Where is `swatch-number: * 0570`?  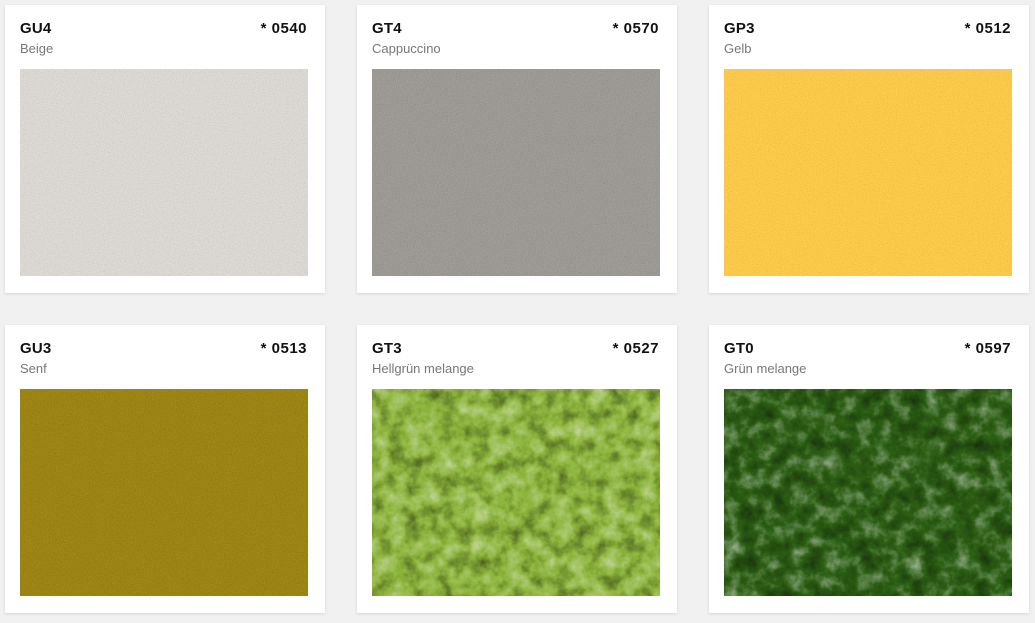
swatch-number: * 0570 is located at coordinates (635, 28).